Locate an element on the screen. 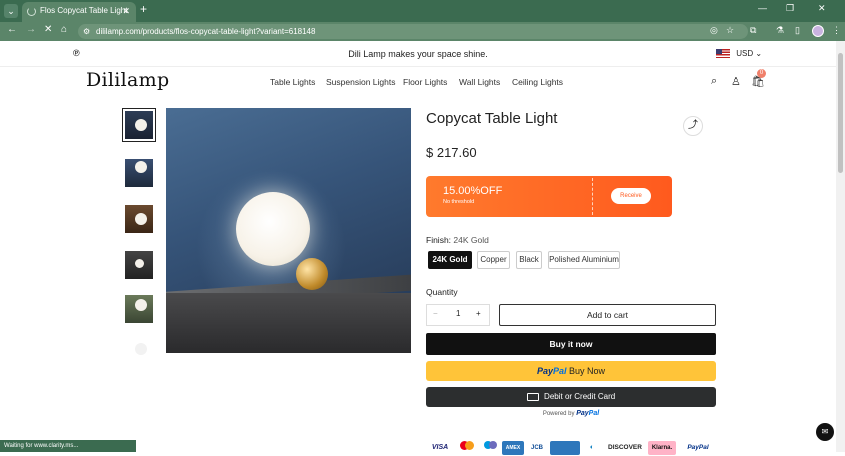 The image size is (845, 456). increase-button: + is located at coordinates (478, 313).